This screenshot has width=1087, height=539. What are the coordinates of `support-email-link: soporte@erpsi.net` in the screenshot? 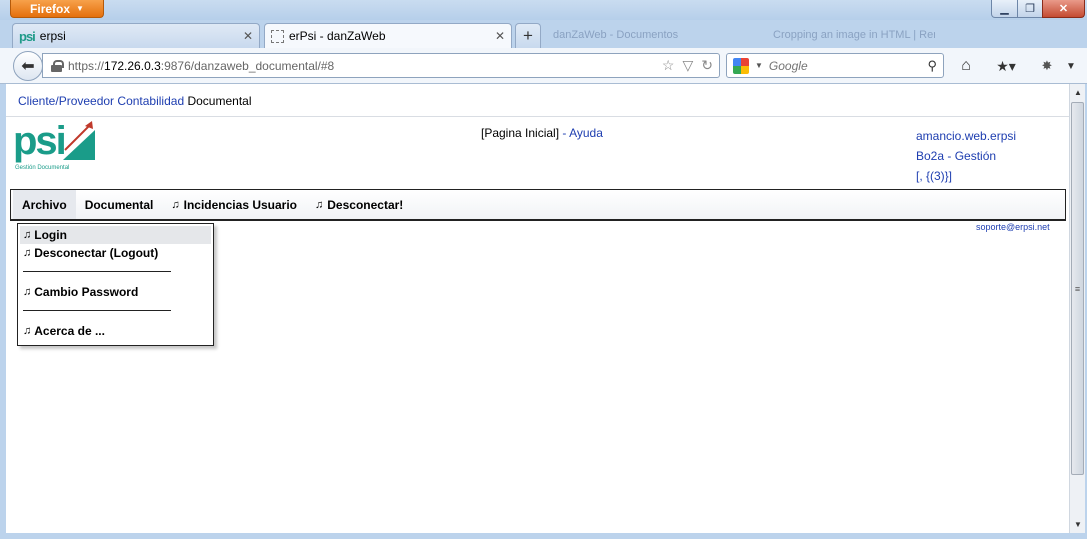 It's located at (1013, 227).